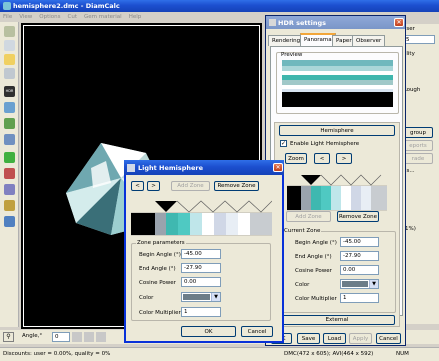 Image resolution: width=439 pixels, height=361 pixels. I want to click on current-zone-label: Current Zone, so click(302, 231).